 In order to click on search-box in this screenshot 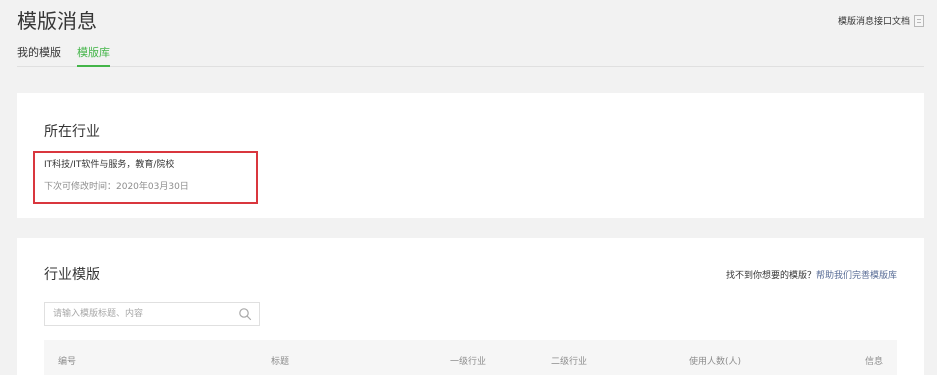, I will do `click(152, 314)`.